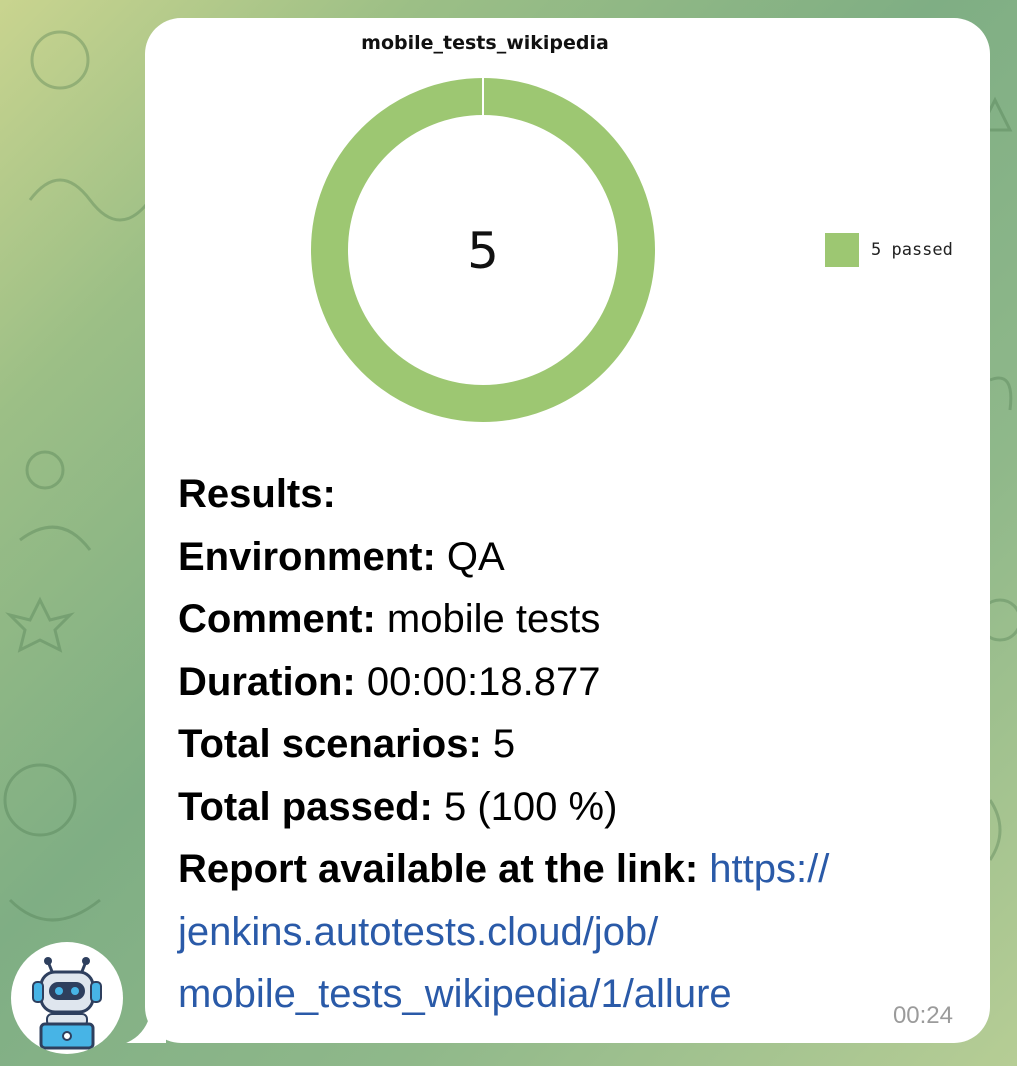  Describe the element at coordinates (418, 932) in the screenshot. I see `report-link-part-2: jenkins.autotests.cloud/job/` at that location.